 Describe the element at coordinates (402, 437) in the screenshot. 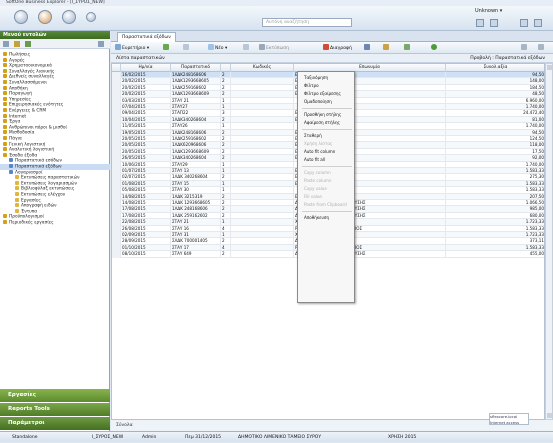

I see `status-fiscal-year: ΧΡΗΣΗ 2015` at that location.